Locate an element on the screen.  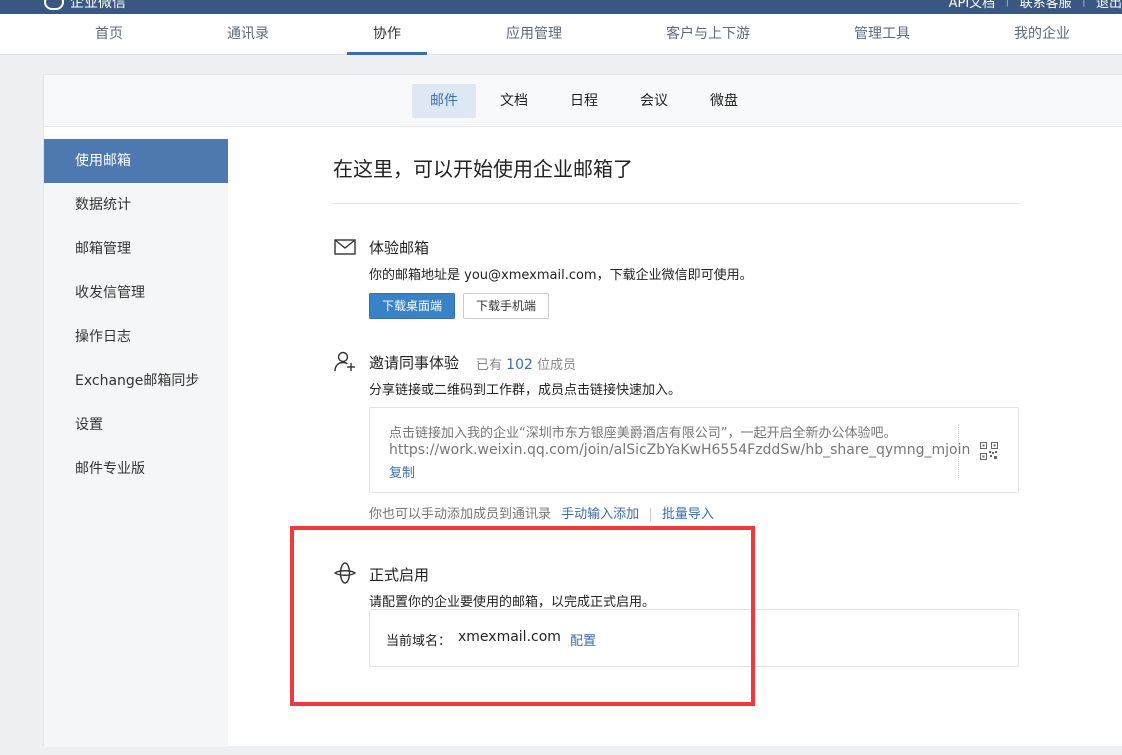
page-title: 在这里，可以开始使用企业邮箱了 is located at coordinates (483, 169).